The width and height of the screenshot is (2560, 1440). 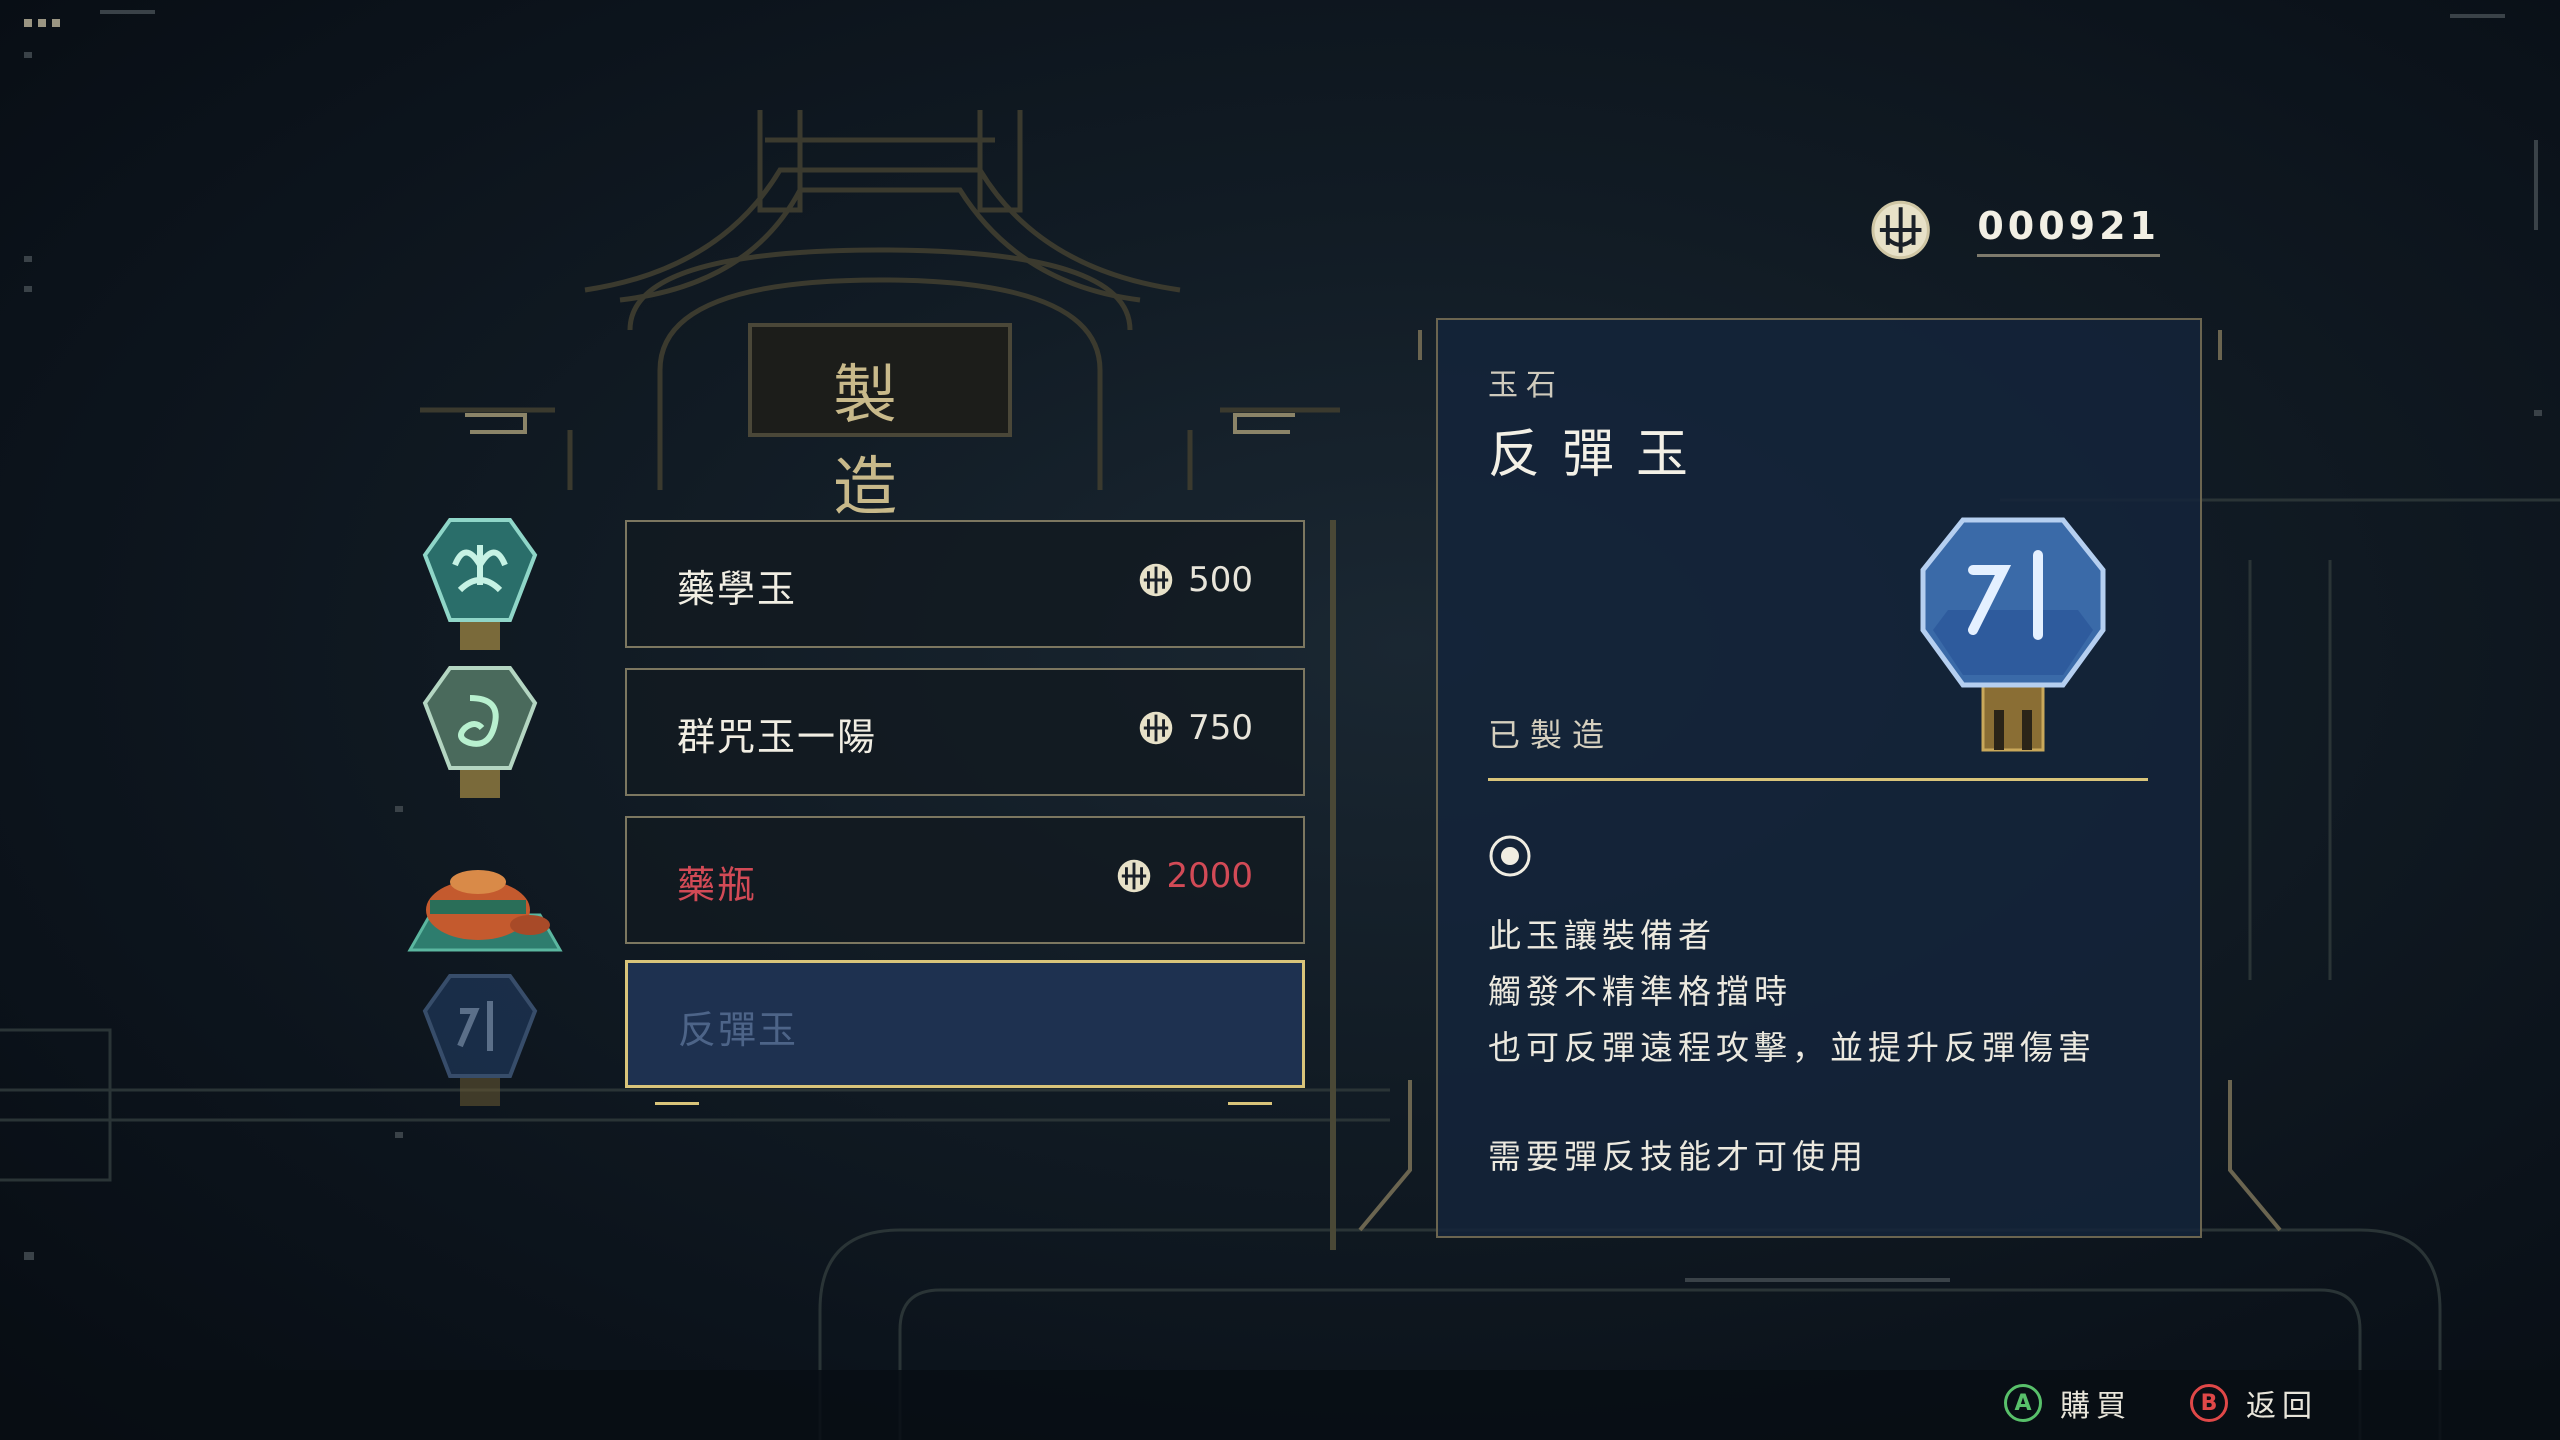 I want to click on item-price: 750, so click(x=1195, y=728).